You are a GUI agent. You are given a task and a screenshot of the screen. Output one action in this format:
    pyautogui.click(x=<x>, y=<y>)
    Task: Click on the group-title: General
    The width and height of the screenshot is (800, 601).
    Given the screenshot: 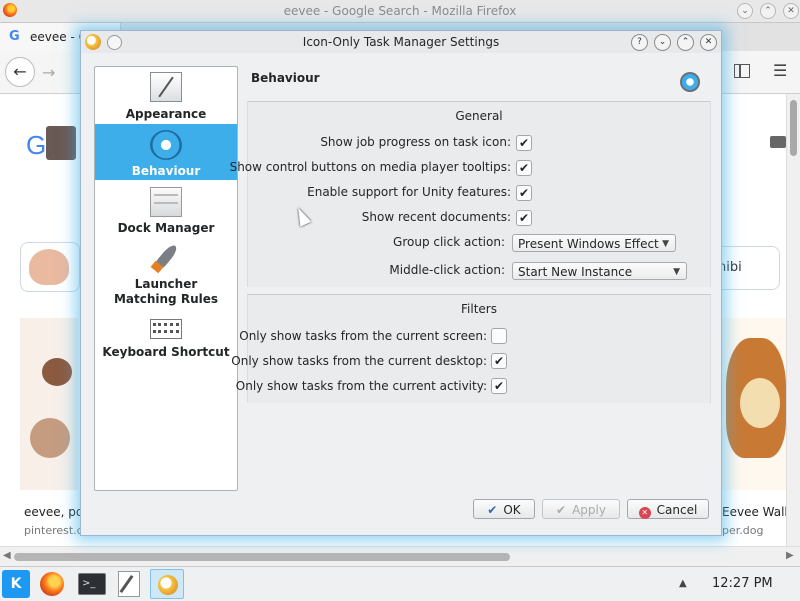 What is the action you would take?
    pyautogui.click(x=479, y=116)
    